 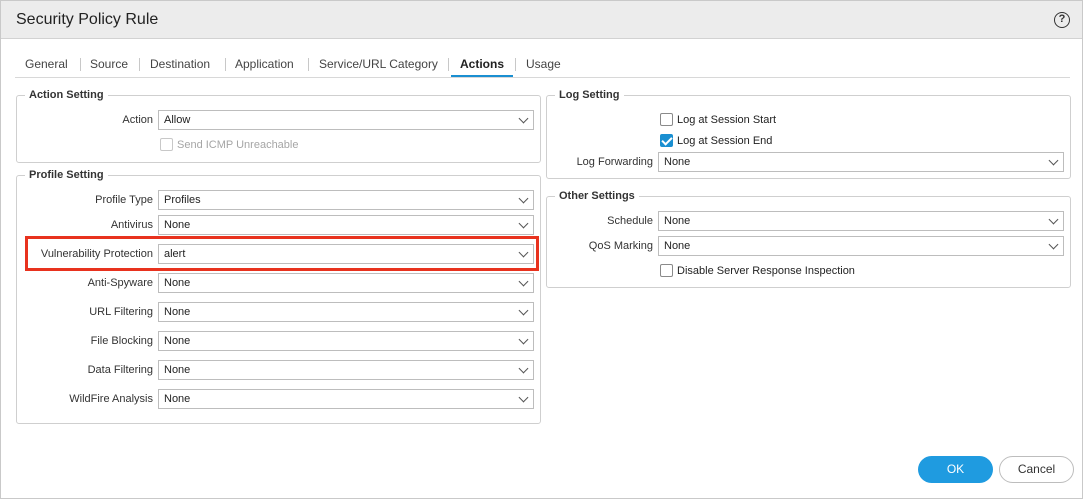 What do you see at coordinates (109, 64) in the screenshot?
I see `tab-source: Source` at bounding box center [109, 64].